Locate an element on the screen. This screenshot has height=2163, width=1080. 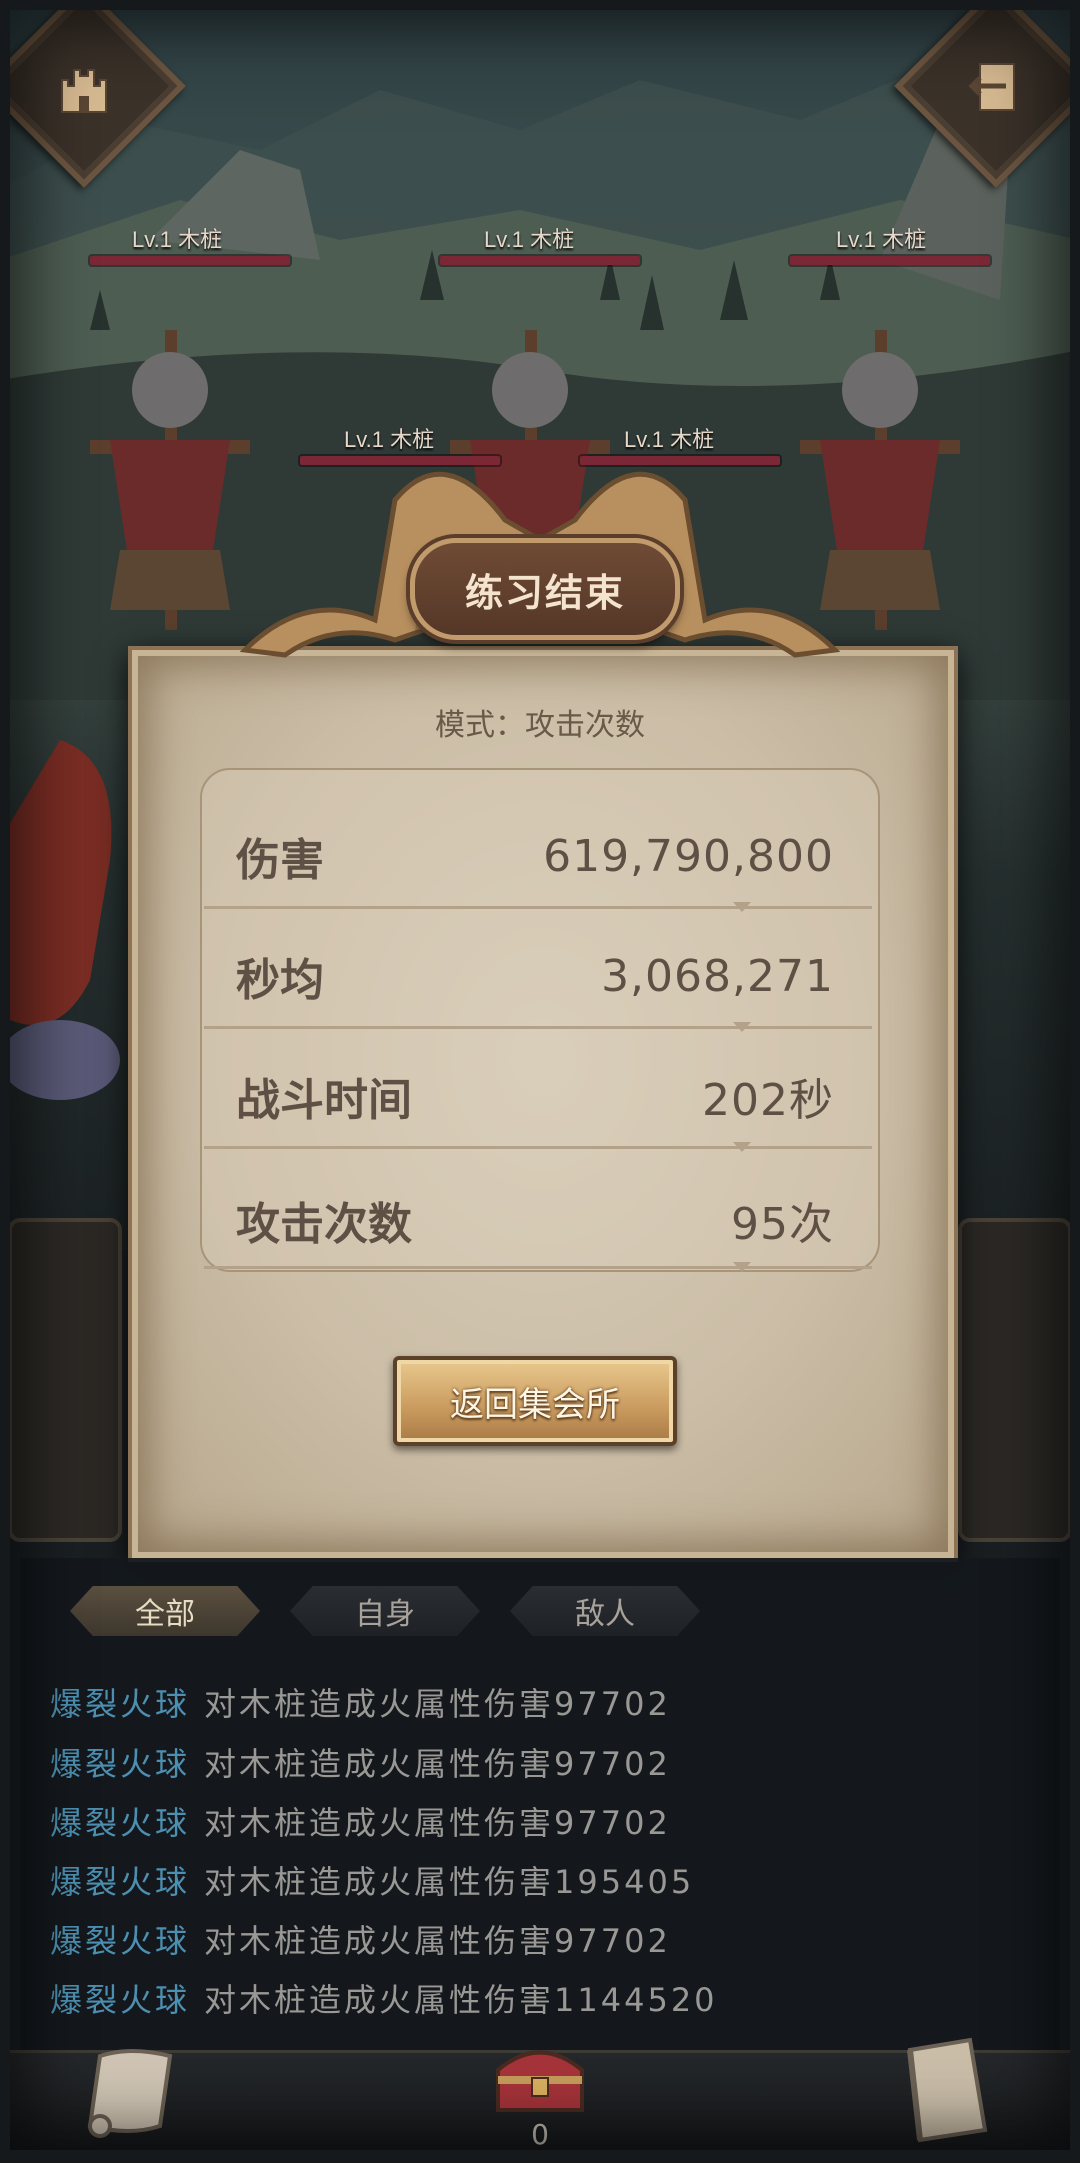
castle-icon is located at coordinates (83, 90).